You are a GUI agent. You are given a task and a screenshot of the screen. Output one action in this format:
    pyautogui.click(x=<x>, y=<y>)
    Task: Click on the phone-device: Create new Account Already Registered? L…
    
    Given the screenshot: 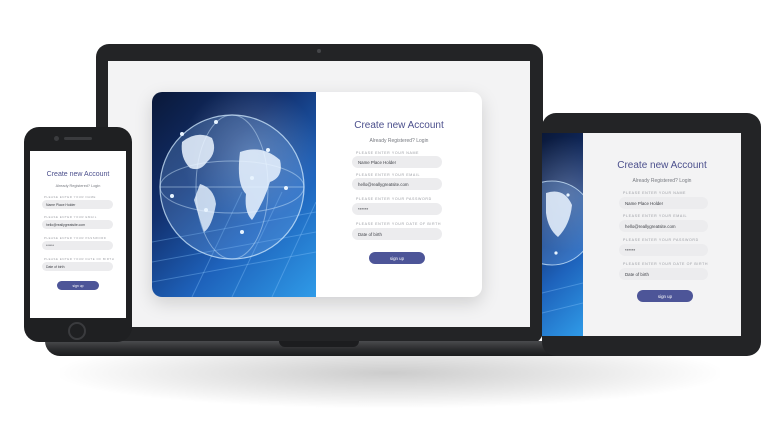 What is the action you would take?
    pyautogui.click(x=78, y=234)
    